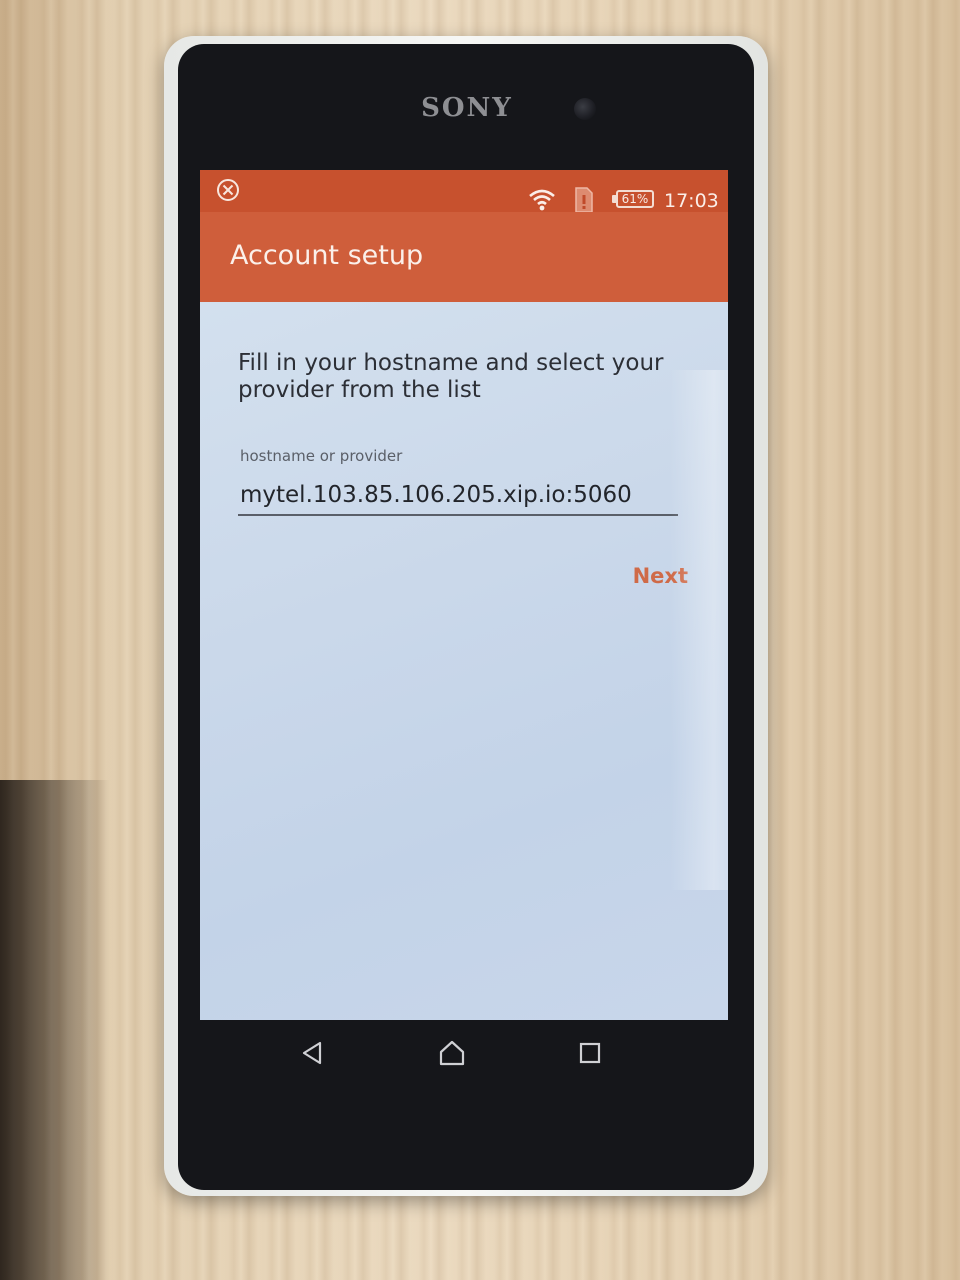 The width and height of the screenshot is (960, 1280). Describe the element at coordinates (458, 496) in the screenshot. I see `hostname-input` at that location.